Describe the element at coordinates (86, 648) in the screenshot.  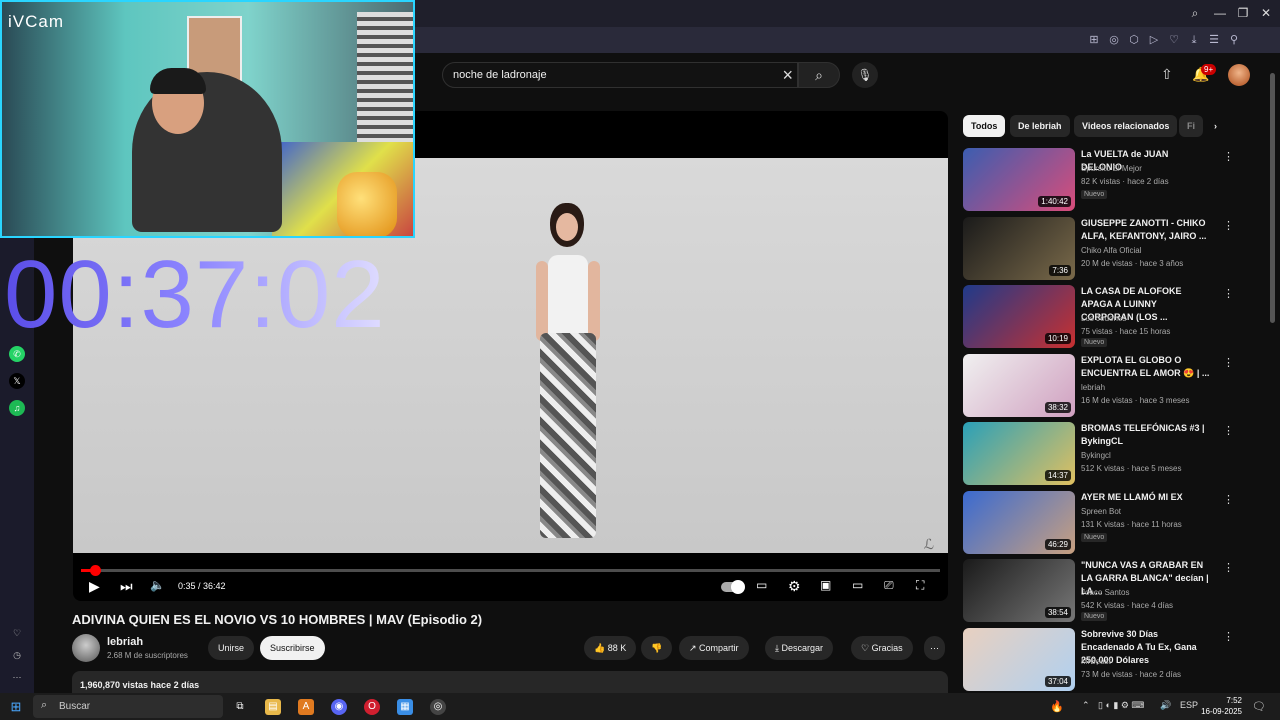
I see `channel-avatar` at that location.